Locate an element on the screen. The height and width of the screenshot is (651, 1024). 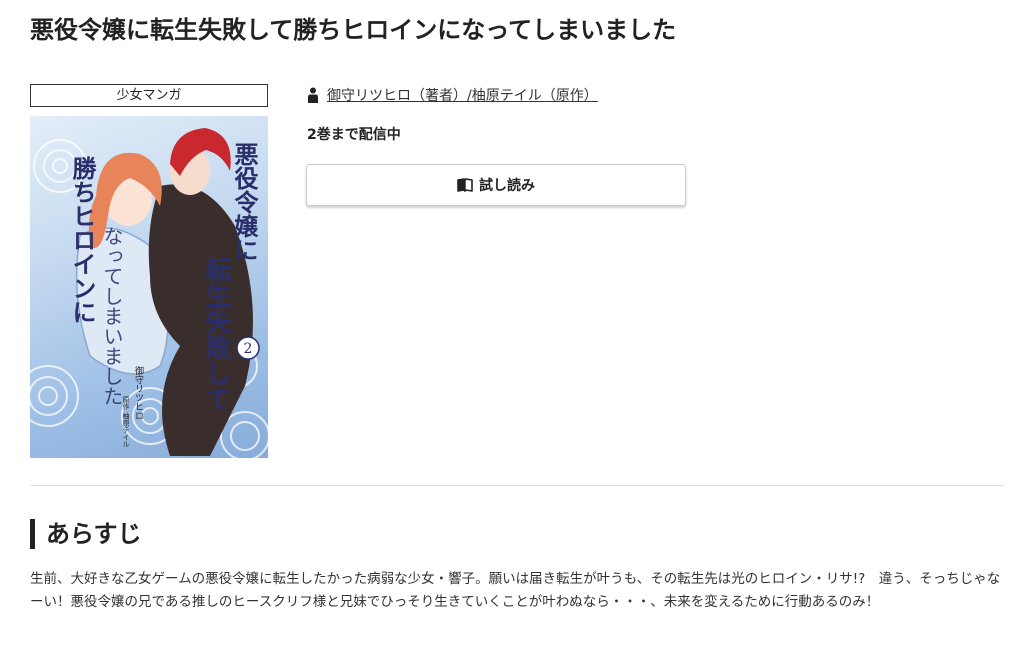
svg-text: 原作 柚原テイル is located at coordinates (126, 421).